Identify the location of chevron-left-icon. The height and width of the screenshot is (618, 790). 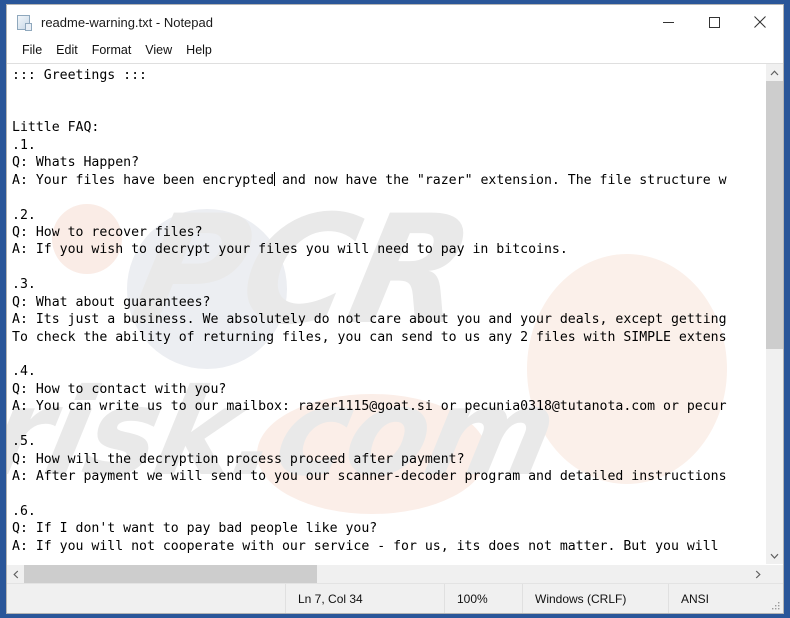
(15, 574).